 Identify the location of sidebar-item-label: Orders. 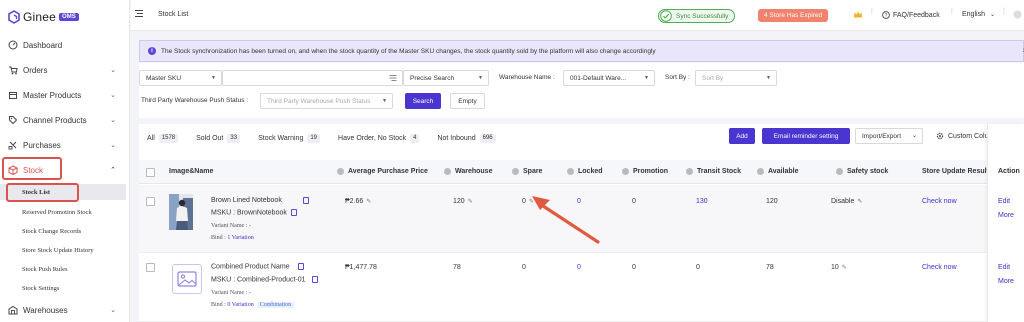
(35, 70).